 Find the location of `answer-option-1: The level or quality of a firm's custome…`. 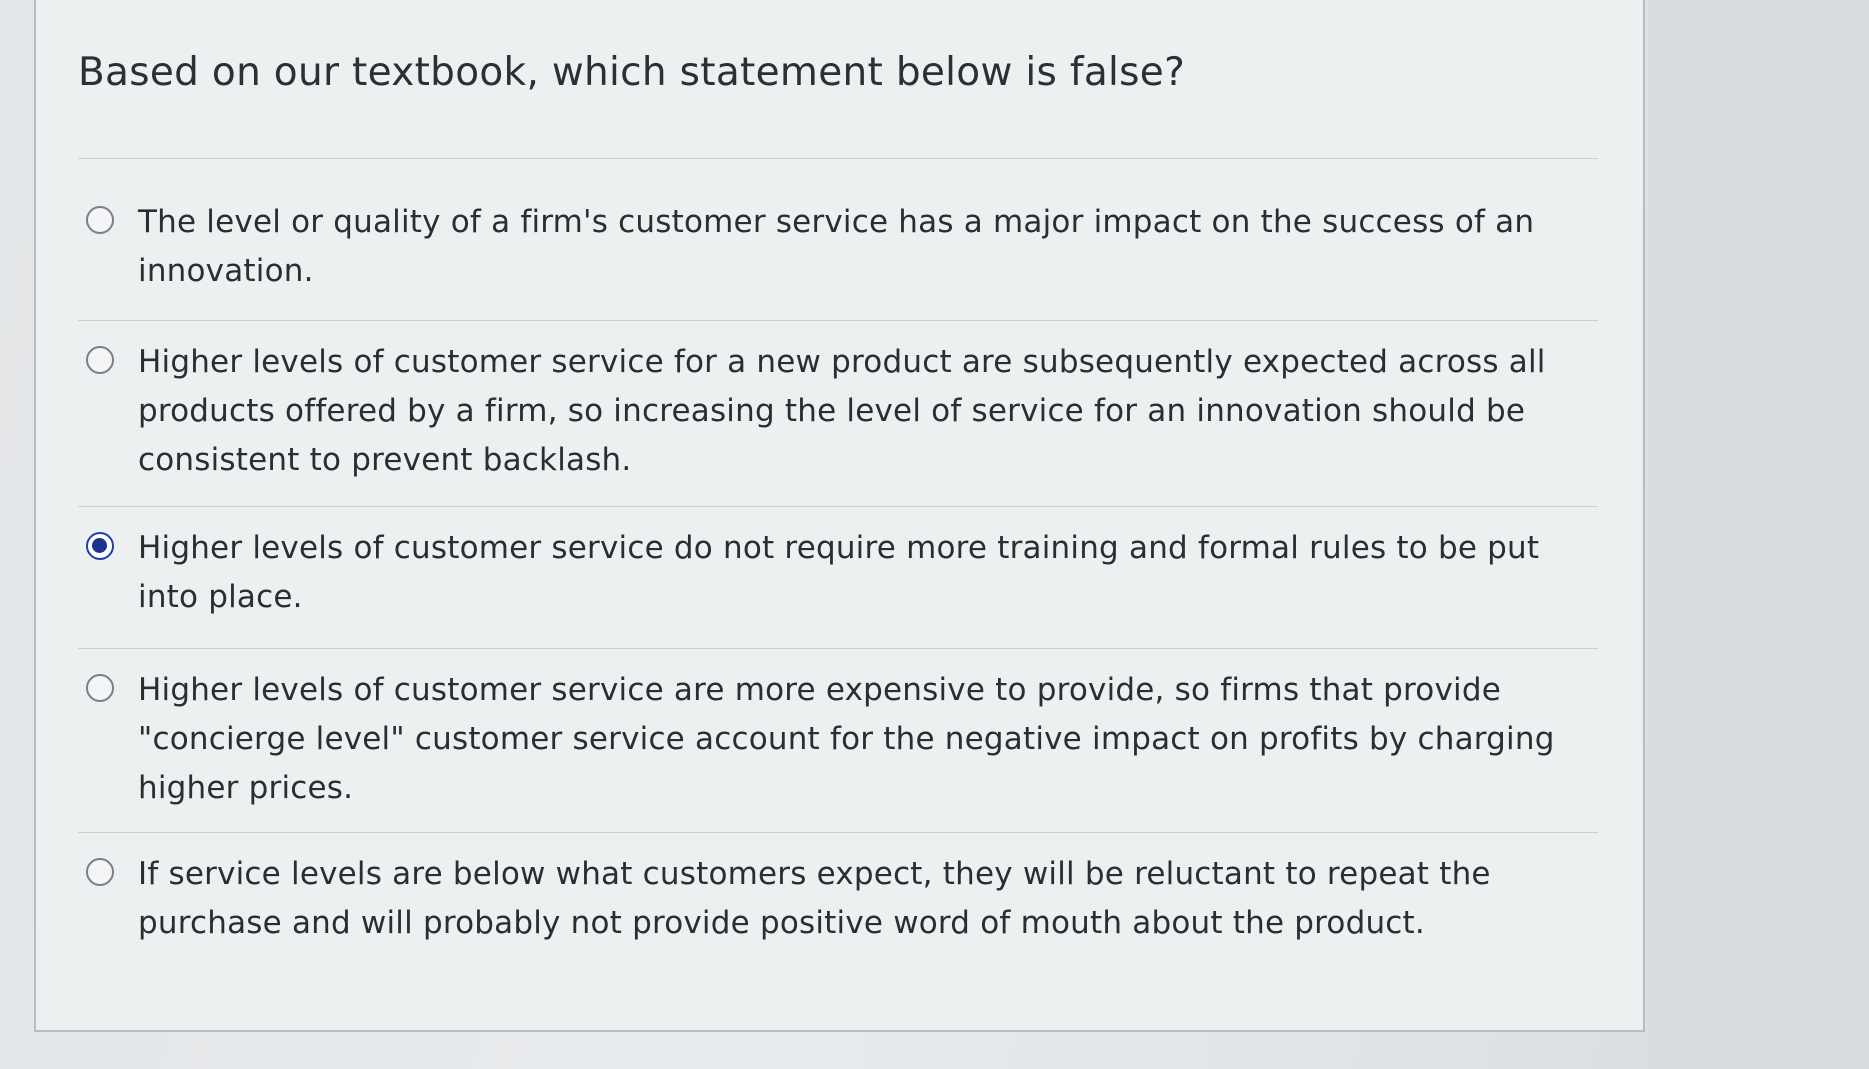

answer-option-1: The level or quality of a firm's custome… is located at coordinates (836, 247).